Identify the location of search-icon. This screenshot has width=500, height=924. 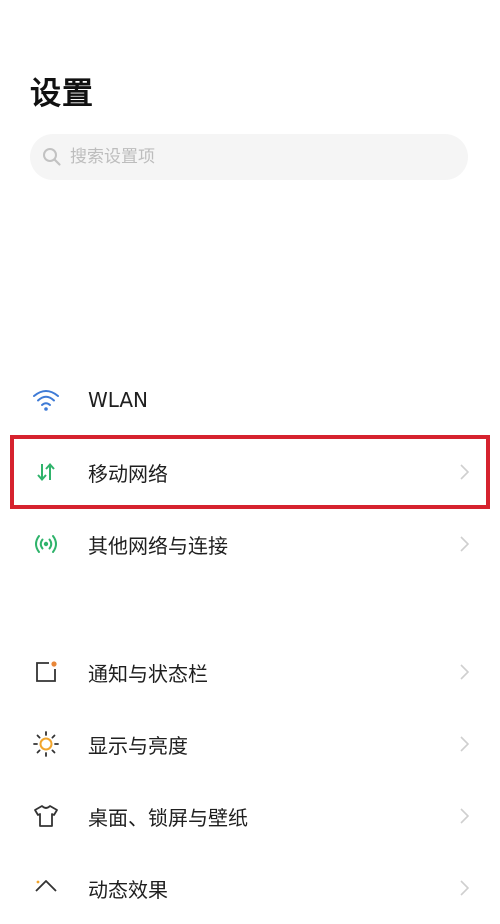
(52, 157).